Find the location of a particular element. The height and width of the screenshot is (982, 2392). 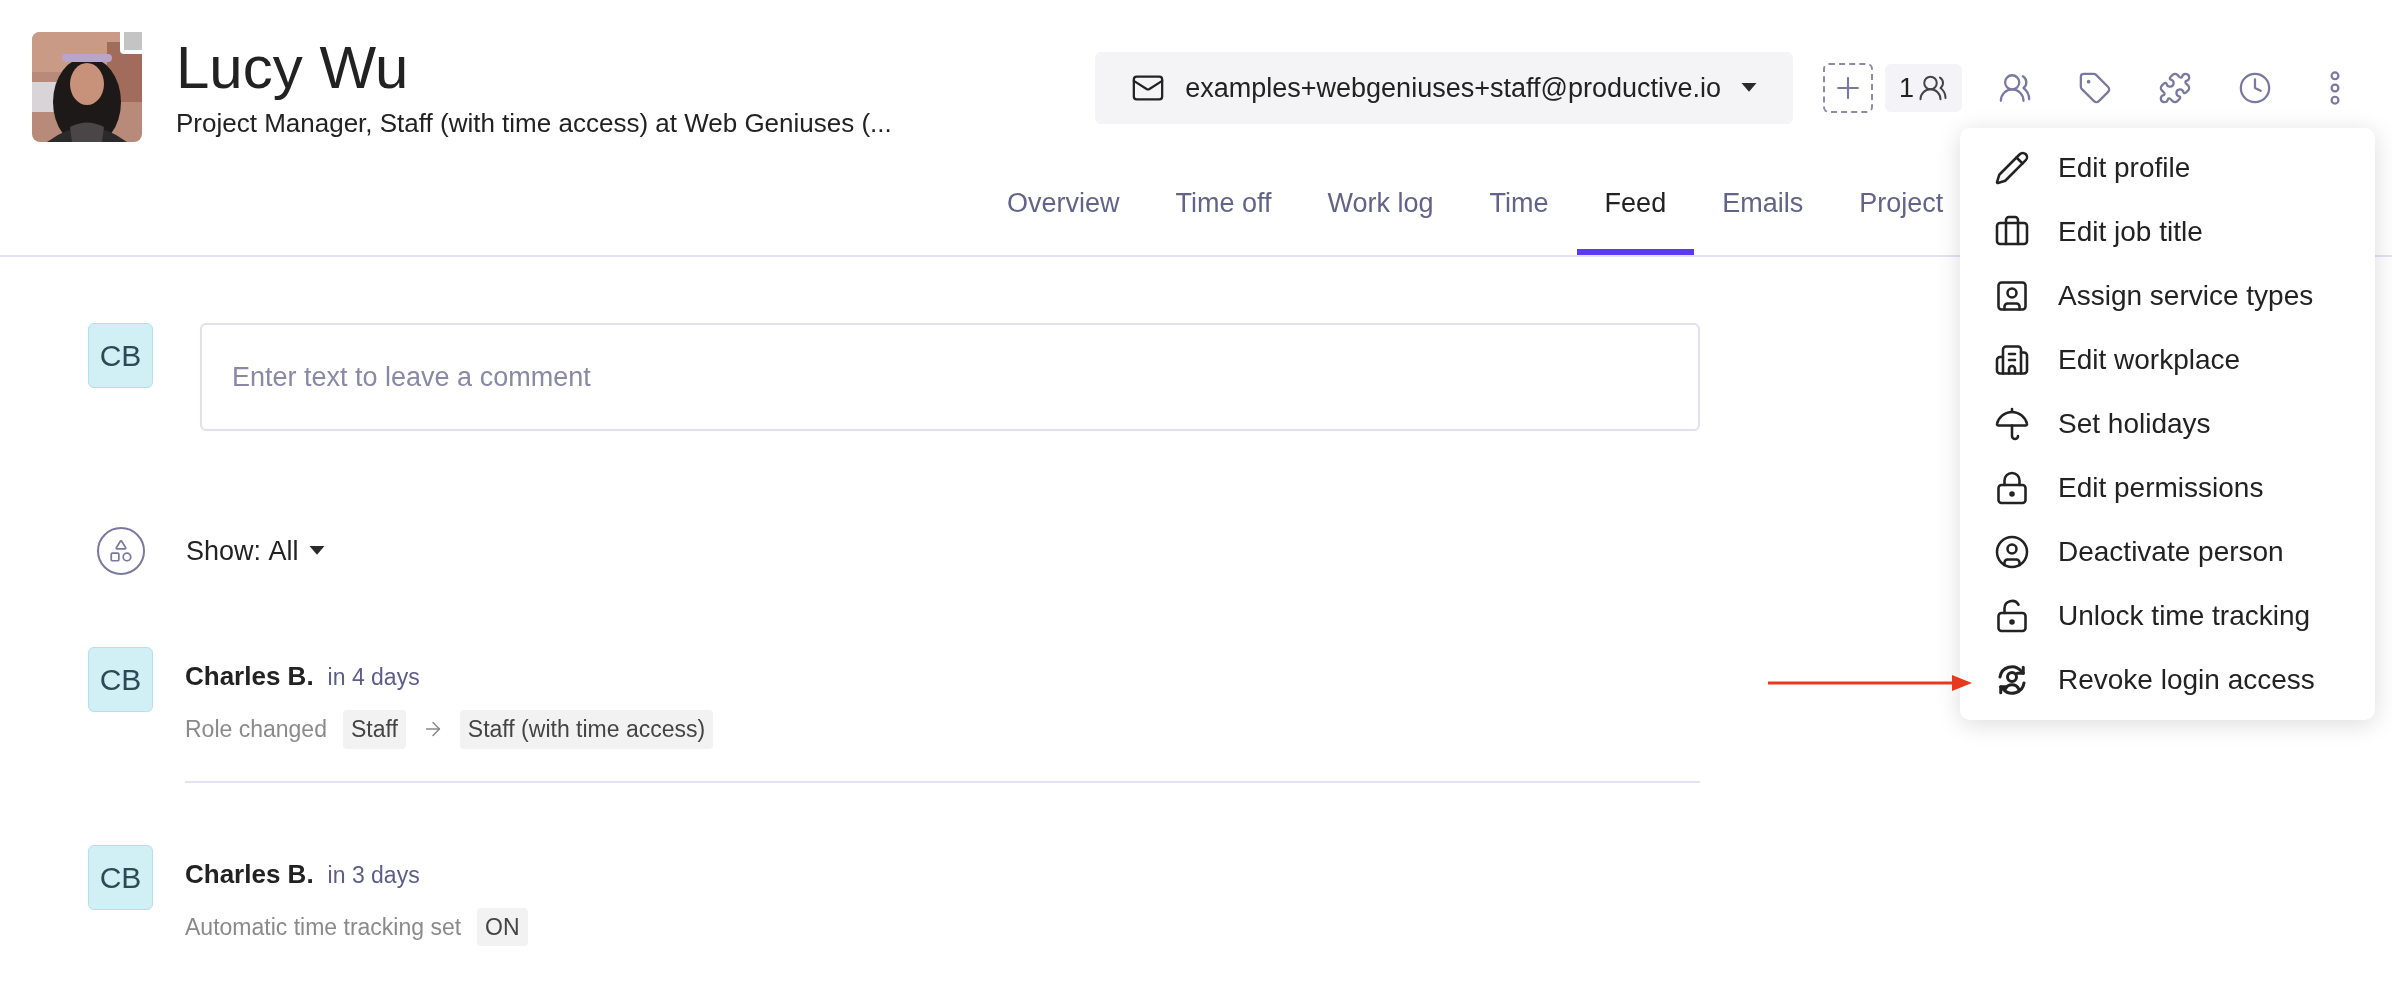

user-circle-icon is located at coordinates (2012, 552).